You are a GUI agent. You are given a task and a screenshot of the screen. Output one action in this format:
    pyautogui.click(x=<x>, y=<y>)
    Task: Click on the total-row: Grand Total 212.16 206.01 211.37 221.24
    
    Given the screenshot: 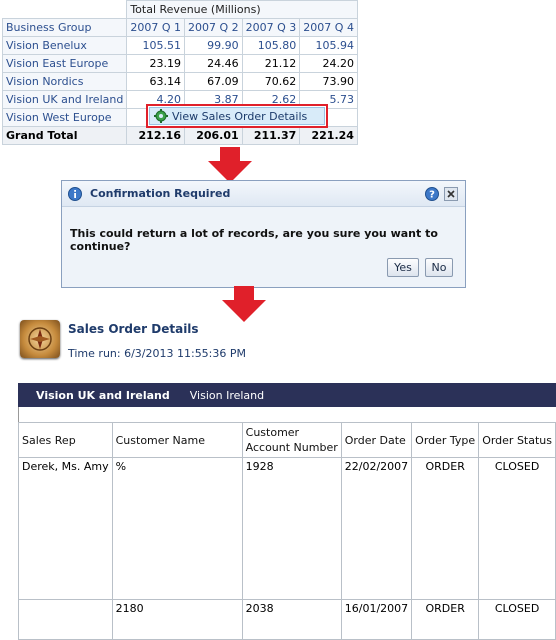 What is the action you would take?
    pyautogui.click(x=179, y=135)
    